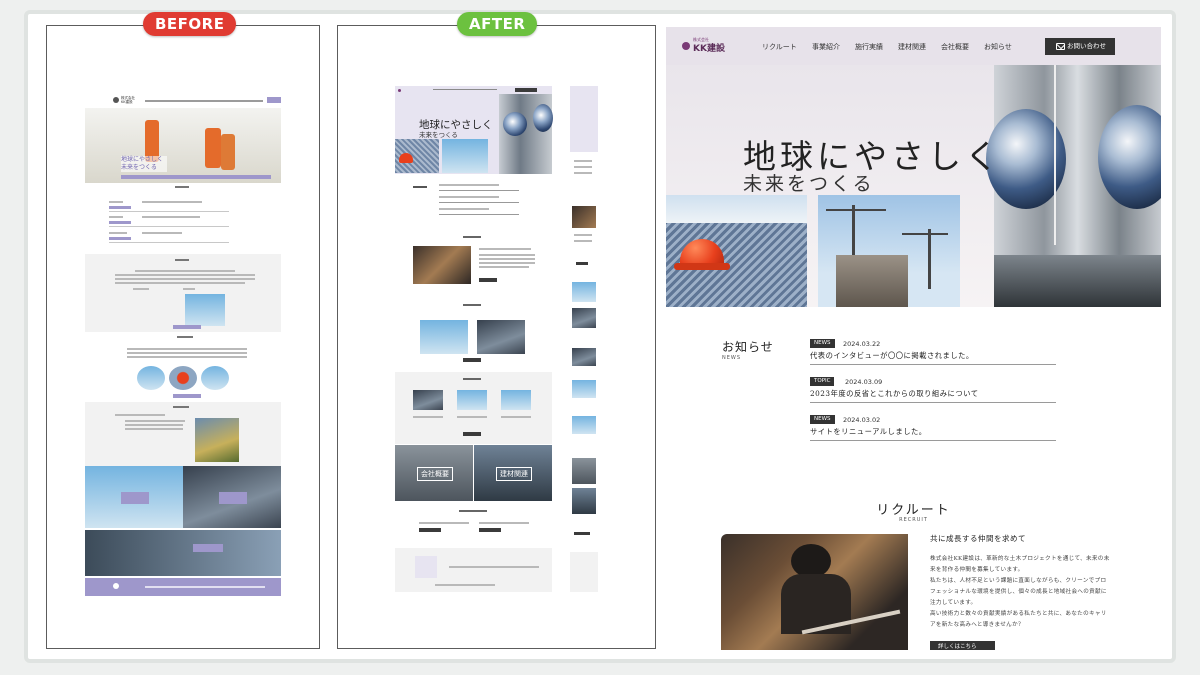 The width and height of the screenshot is (1200, 675). I want to click on news-badge: TOPIC, so click(822, 381).